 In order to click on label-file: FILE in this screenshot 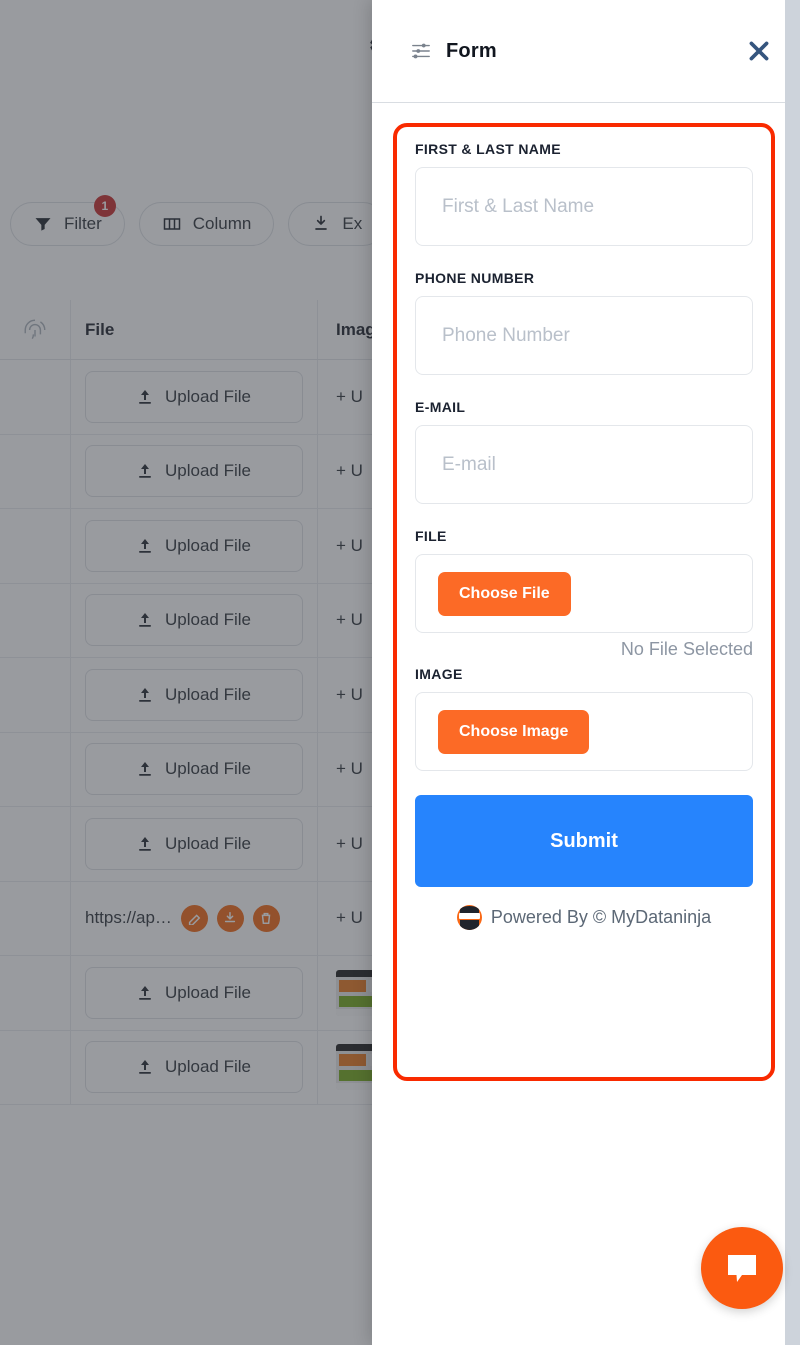, I will do `click(431, 536)`.